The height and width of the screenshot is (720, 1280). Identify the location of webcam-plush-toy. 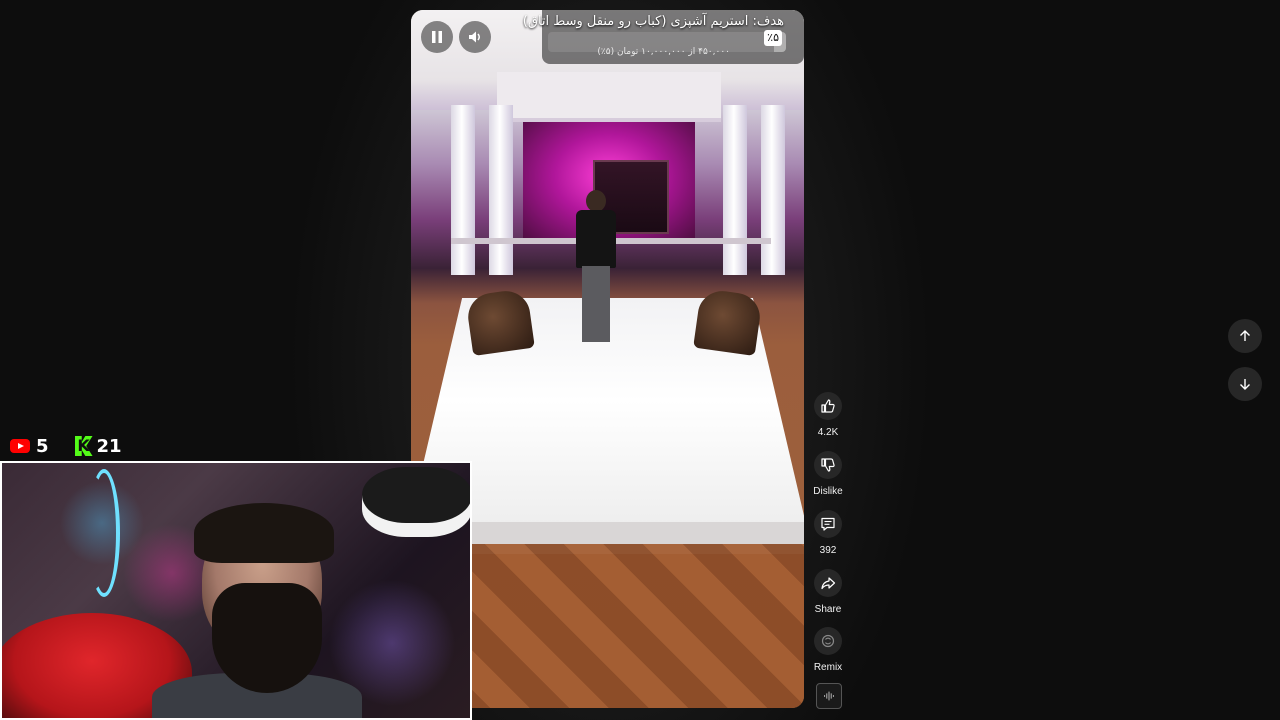
(416, 502).